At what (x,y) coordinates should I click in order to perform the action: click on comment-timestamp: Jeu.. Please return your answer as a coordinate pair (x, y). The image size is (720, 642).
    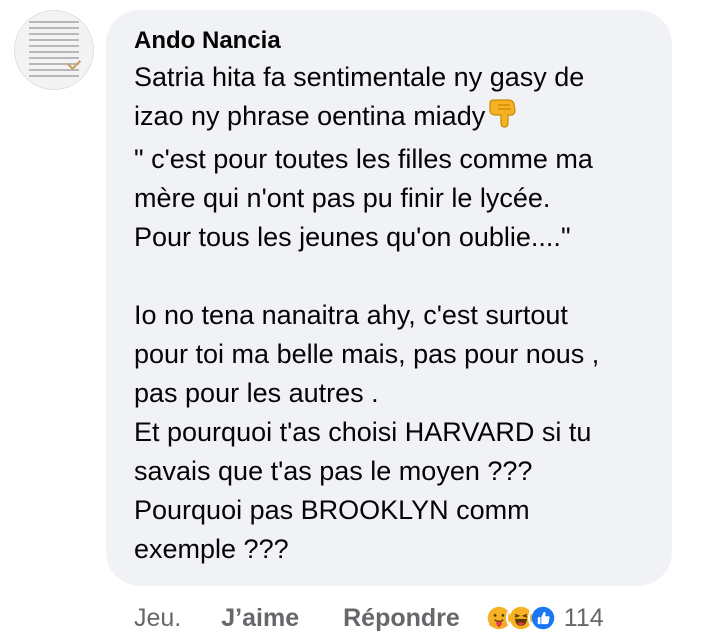
    Looking at the image, I should click on (157, 618).